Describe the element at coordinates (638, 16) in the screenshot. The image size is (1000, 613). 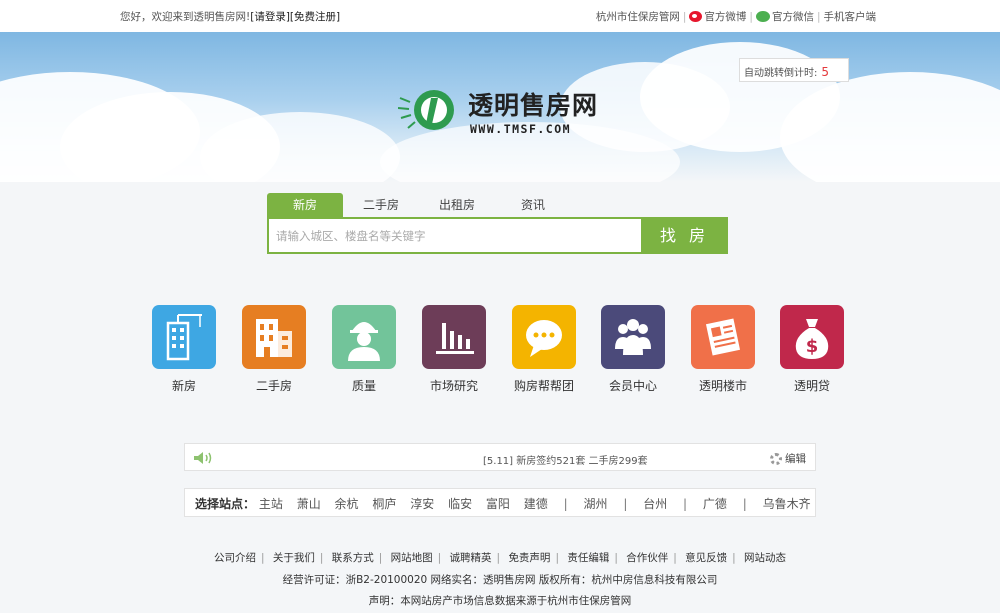
I see `housing-bureau-link: 杭州市住保房管网` at that location.